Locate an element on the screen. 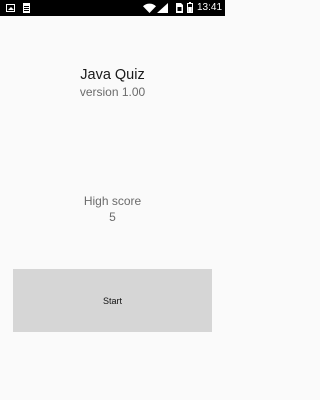  gallery-icon is located at coordinates (10, 8).